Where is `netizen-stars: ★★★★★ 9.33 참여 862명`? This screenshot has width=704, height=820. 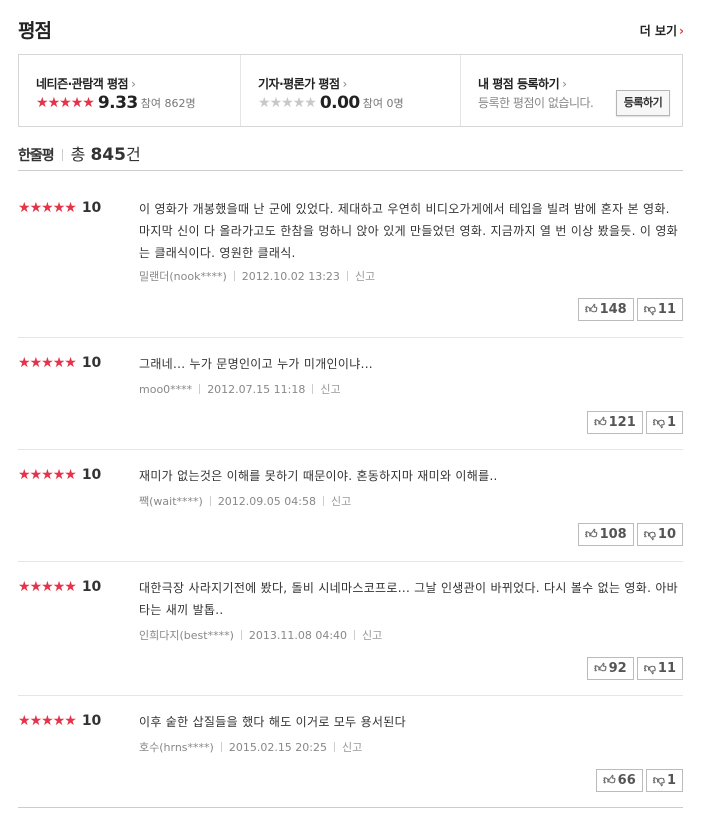
netizen-stars: ★★★★★ 9.33 참여 862명 is located at coordinates (116, 102).